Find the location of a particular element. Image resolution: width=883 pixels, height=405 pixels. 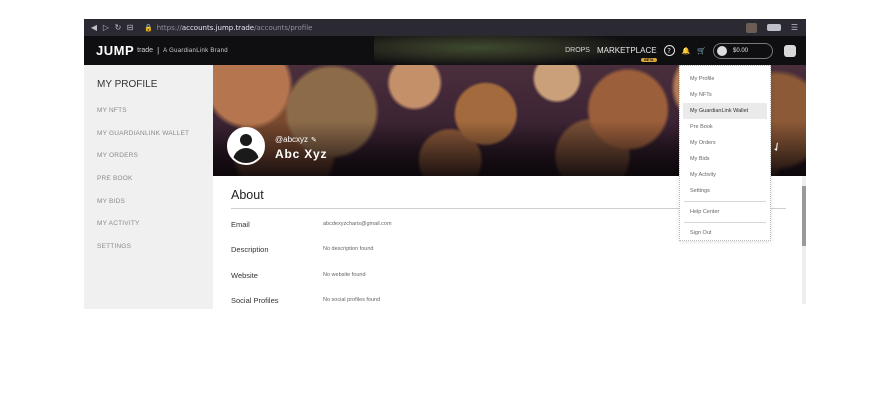

sidebar-item-my-nfts: MY NFTS is located at coordinates (155, 111).